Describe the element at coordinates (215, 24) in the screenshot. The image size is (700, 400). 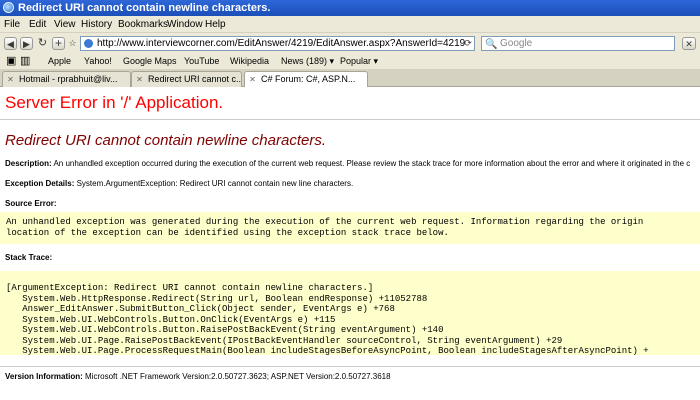
I see `menu-help: Help` at that location.